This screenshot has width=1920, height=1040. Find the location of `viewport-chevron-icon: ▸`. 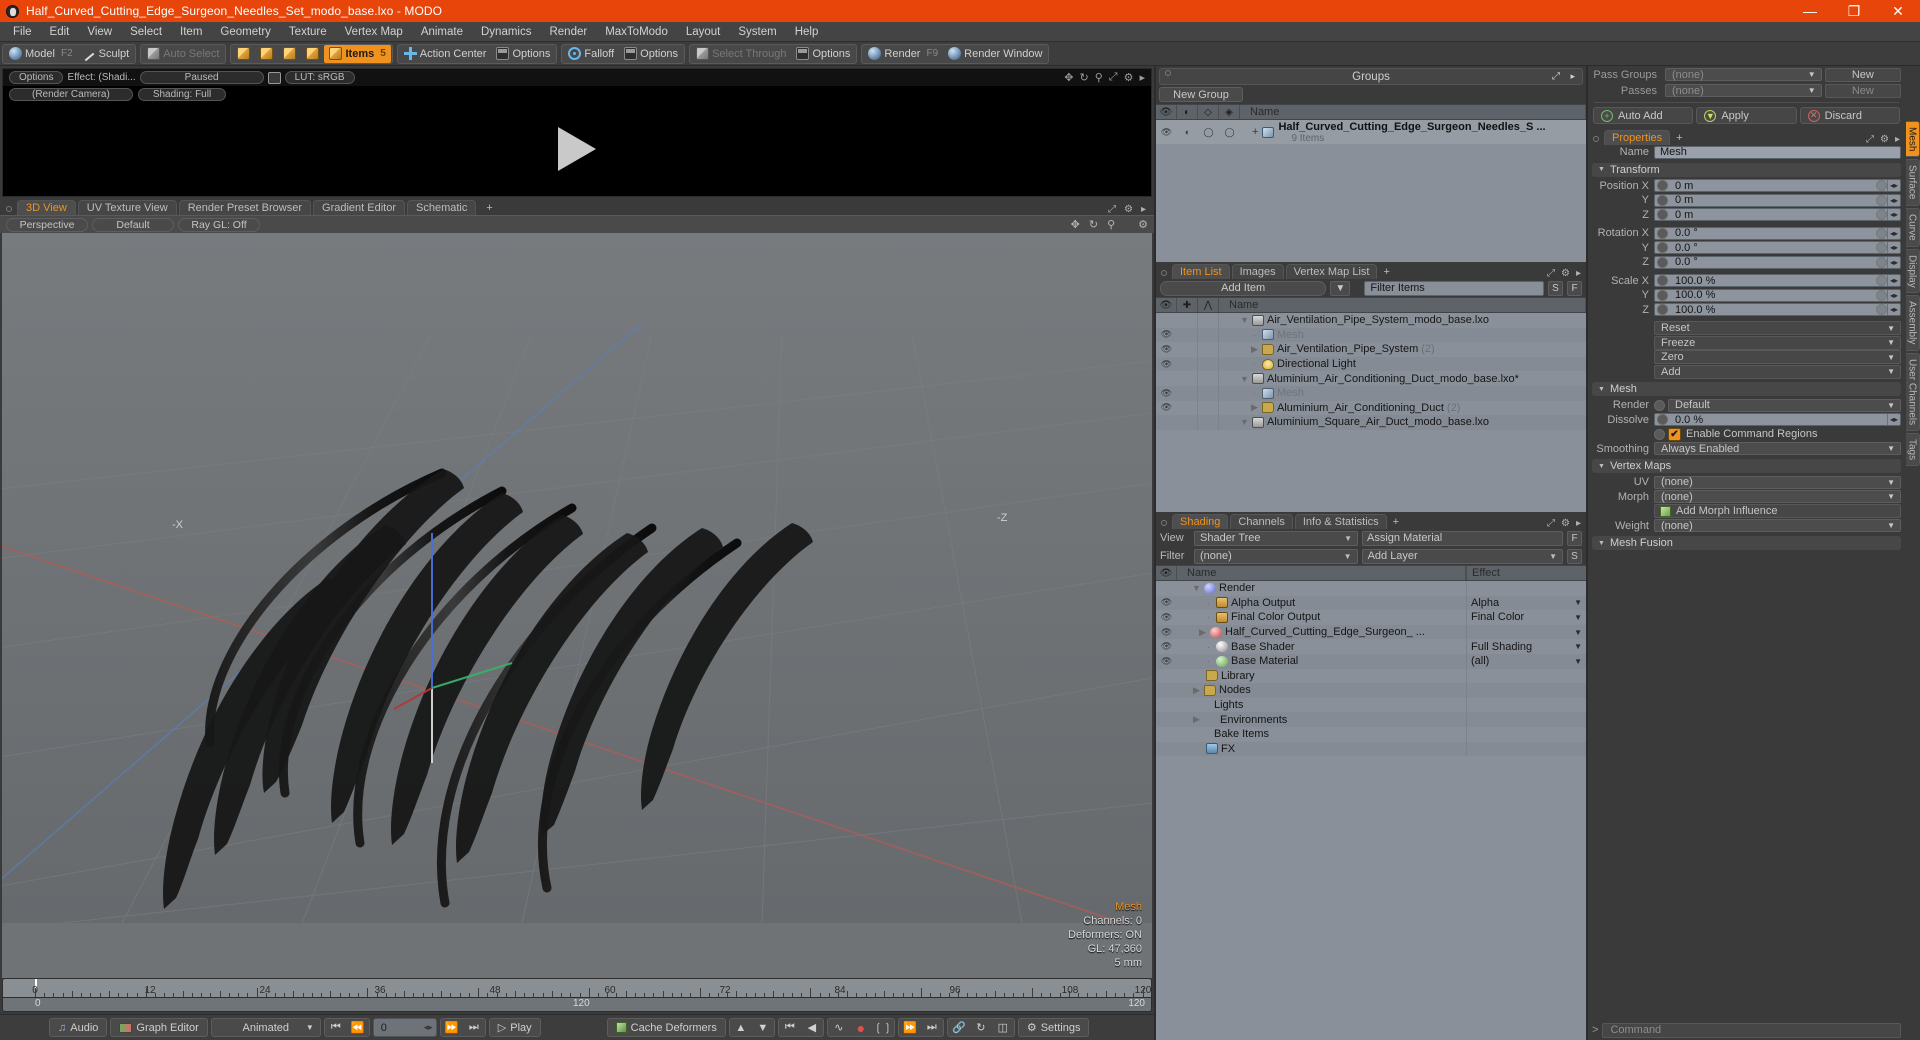

viewport-chevron-icon: ▸ is located at coordinates (1143, 209).